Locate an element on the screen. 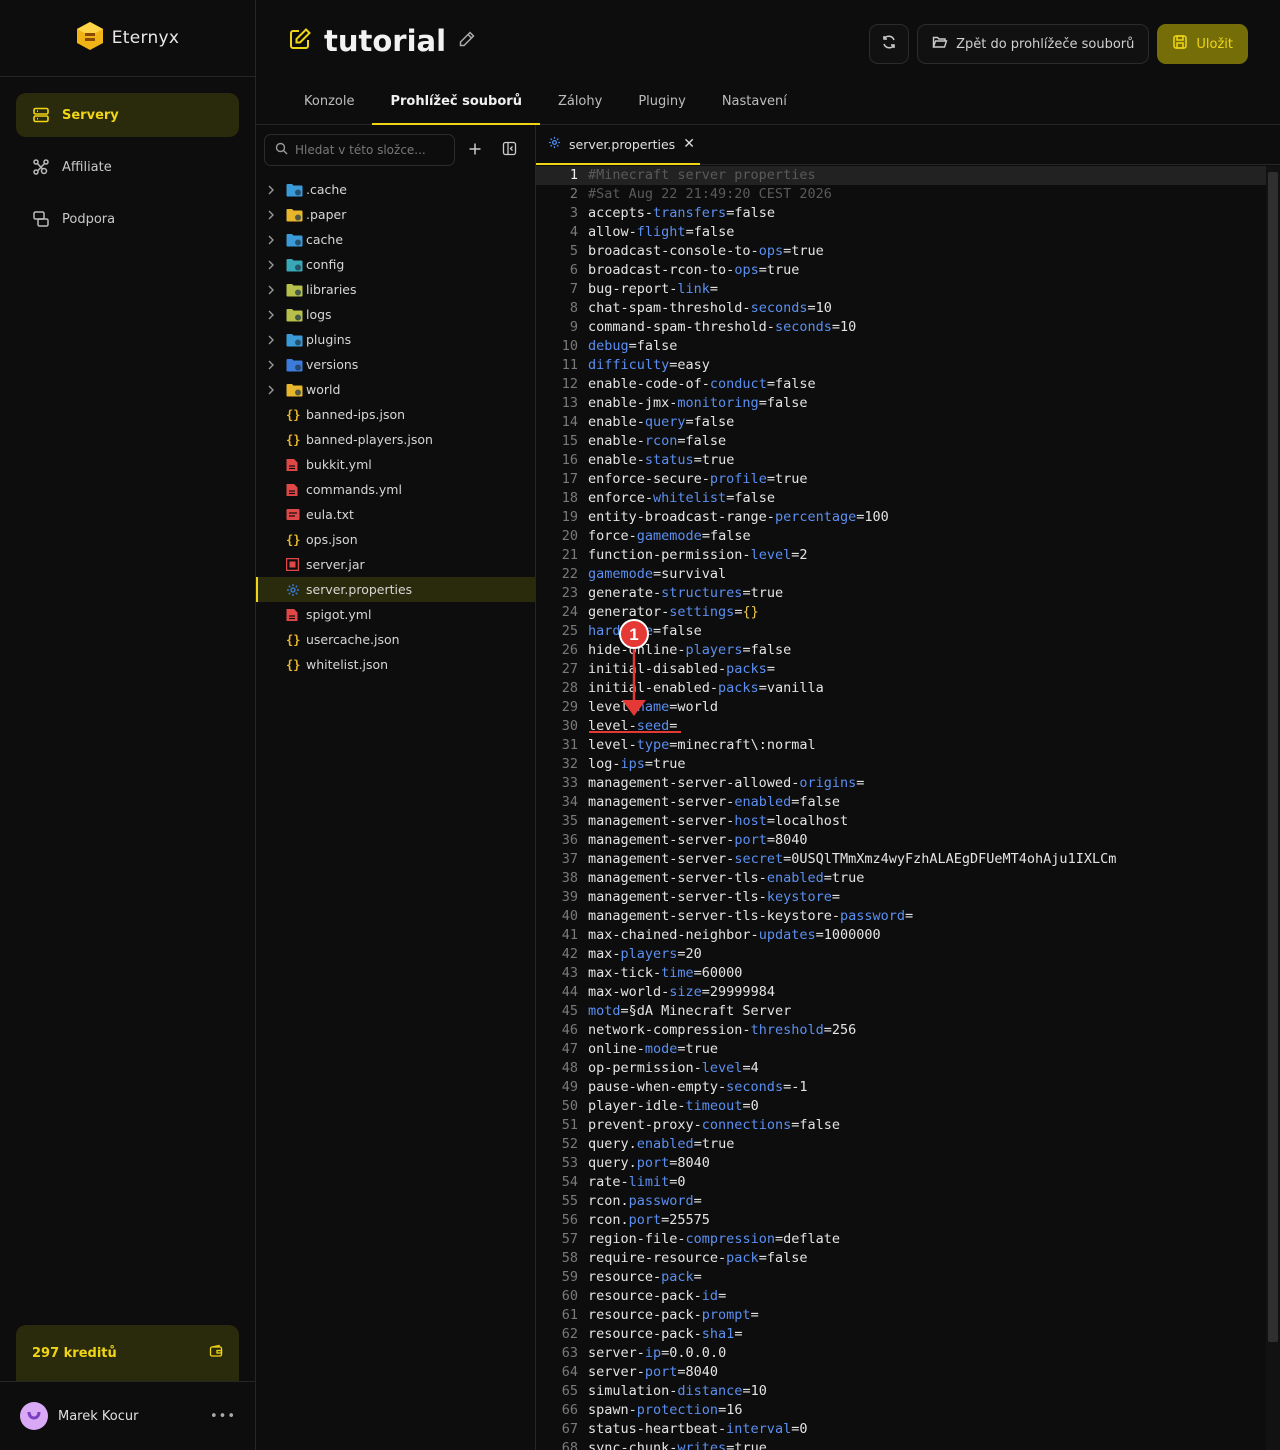 This screenshot has width=1280, height=1450. code-line: 53 query.port=8040 is located at coordinates (901, 1163).